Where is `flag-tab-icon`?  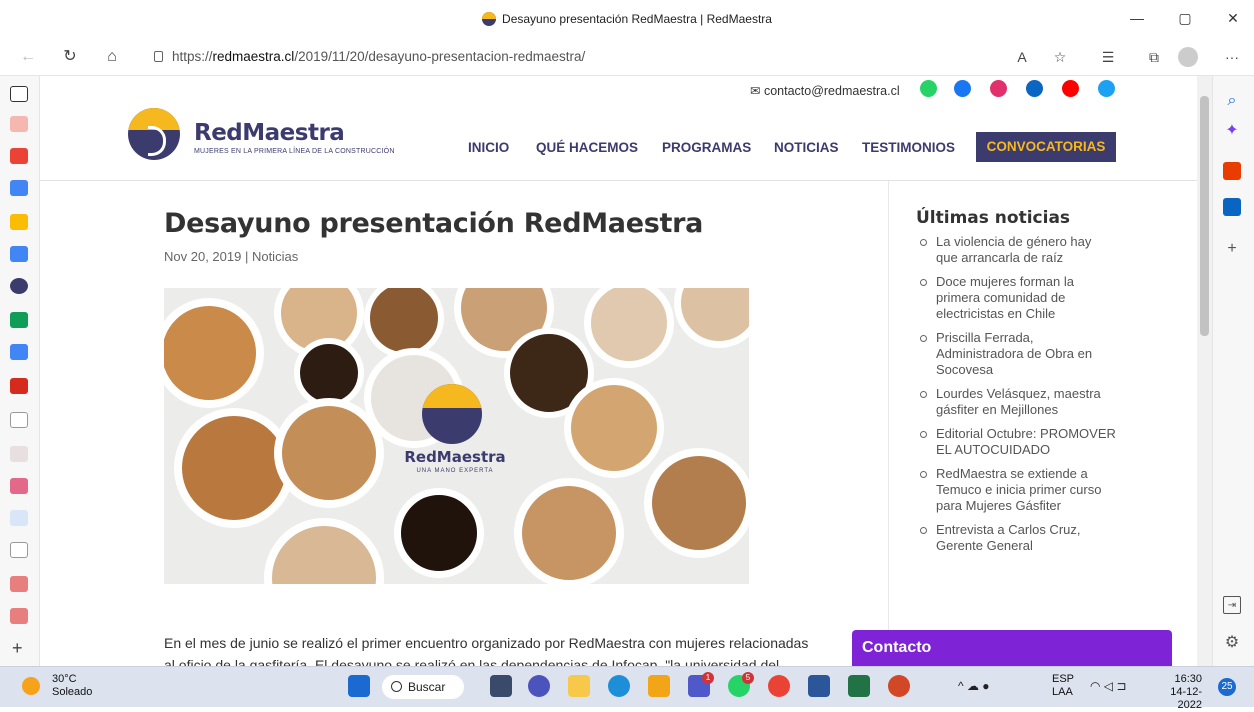
flag-tab-icon is located at coordinates (19, 386).